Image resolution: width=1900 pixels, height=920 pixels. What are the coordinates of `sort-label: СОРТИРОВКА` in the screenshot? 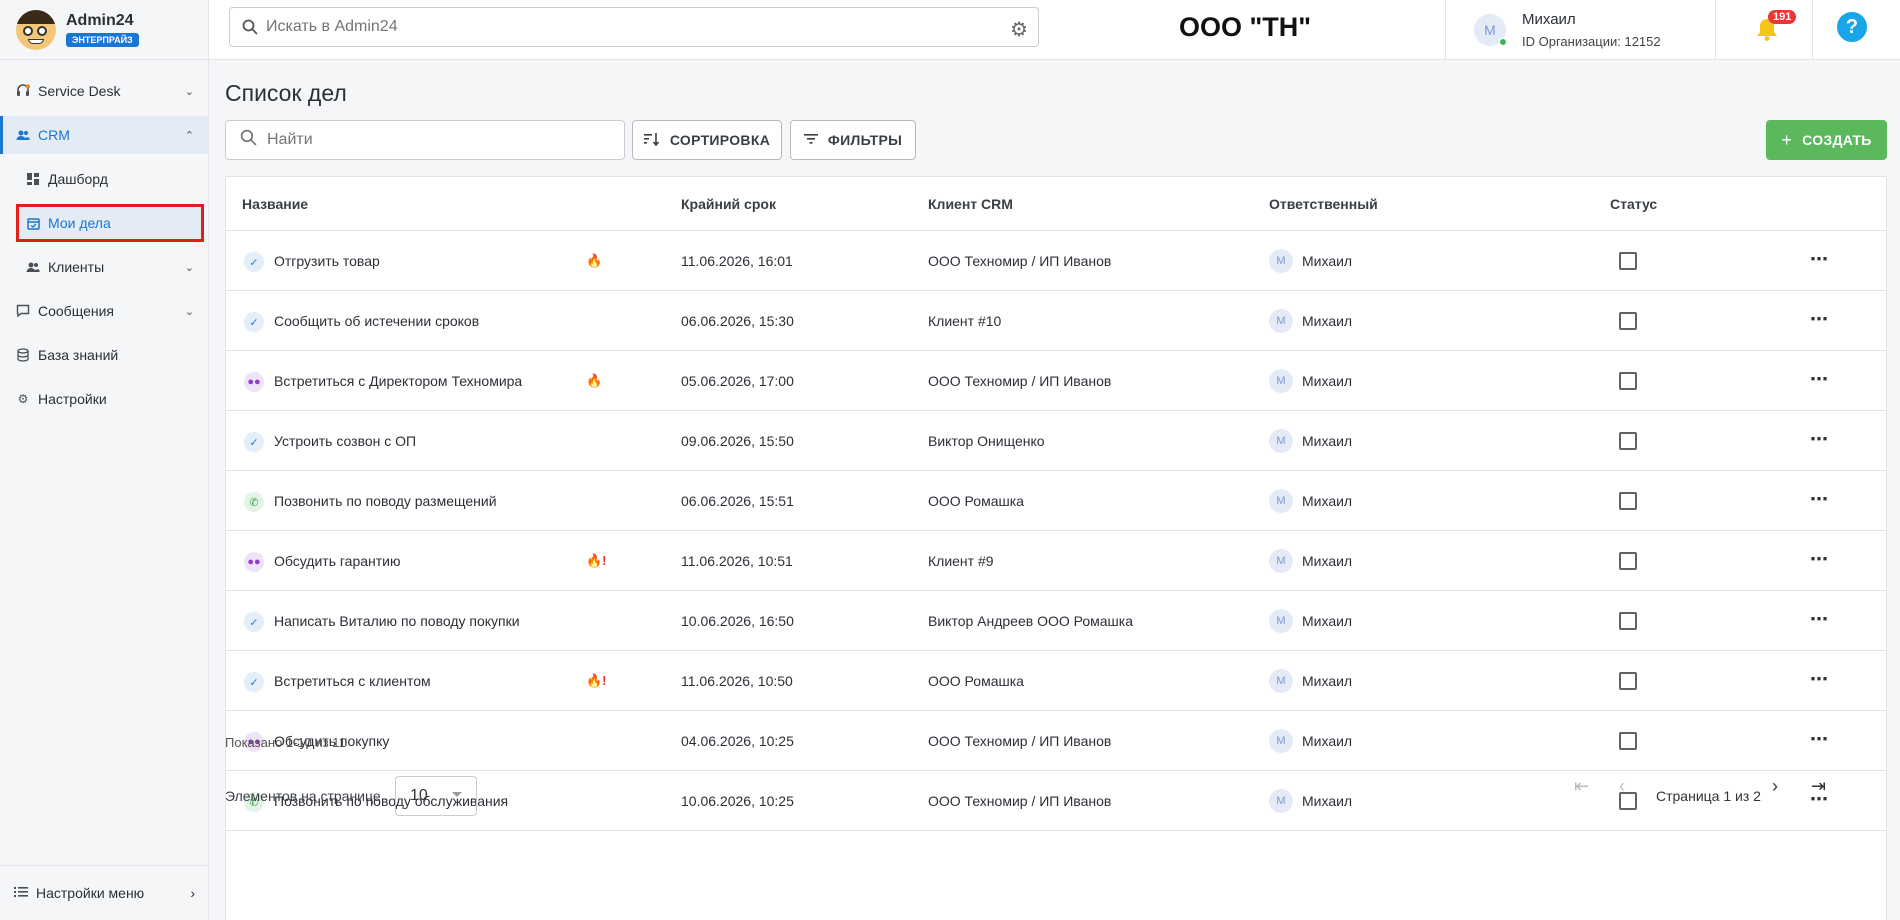 It's located at (720, 140).